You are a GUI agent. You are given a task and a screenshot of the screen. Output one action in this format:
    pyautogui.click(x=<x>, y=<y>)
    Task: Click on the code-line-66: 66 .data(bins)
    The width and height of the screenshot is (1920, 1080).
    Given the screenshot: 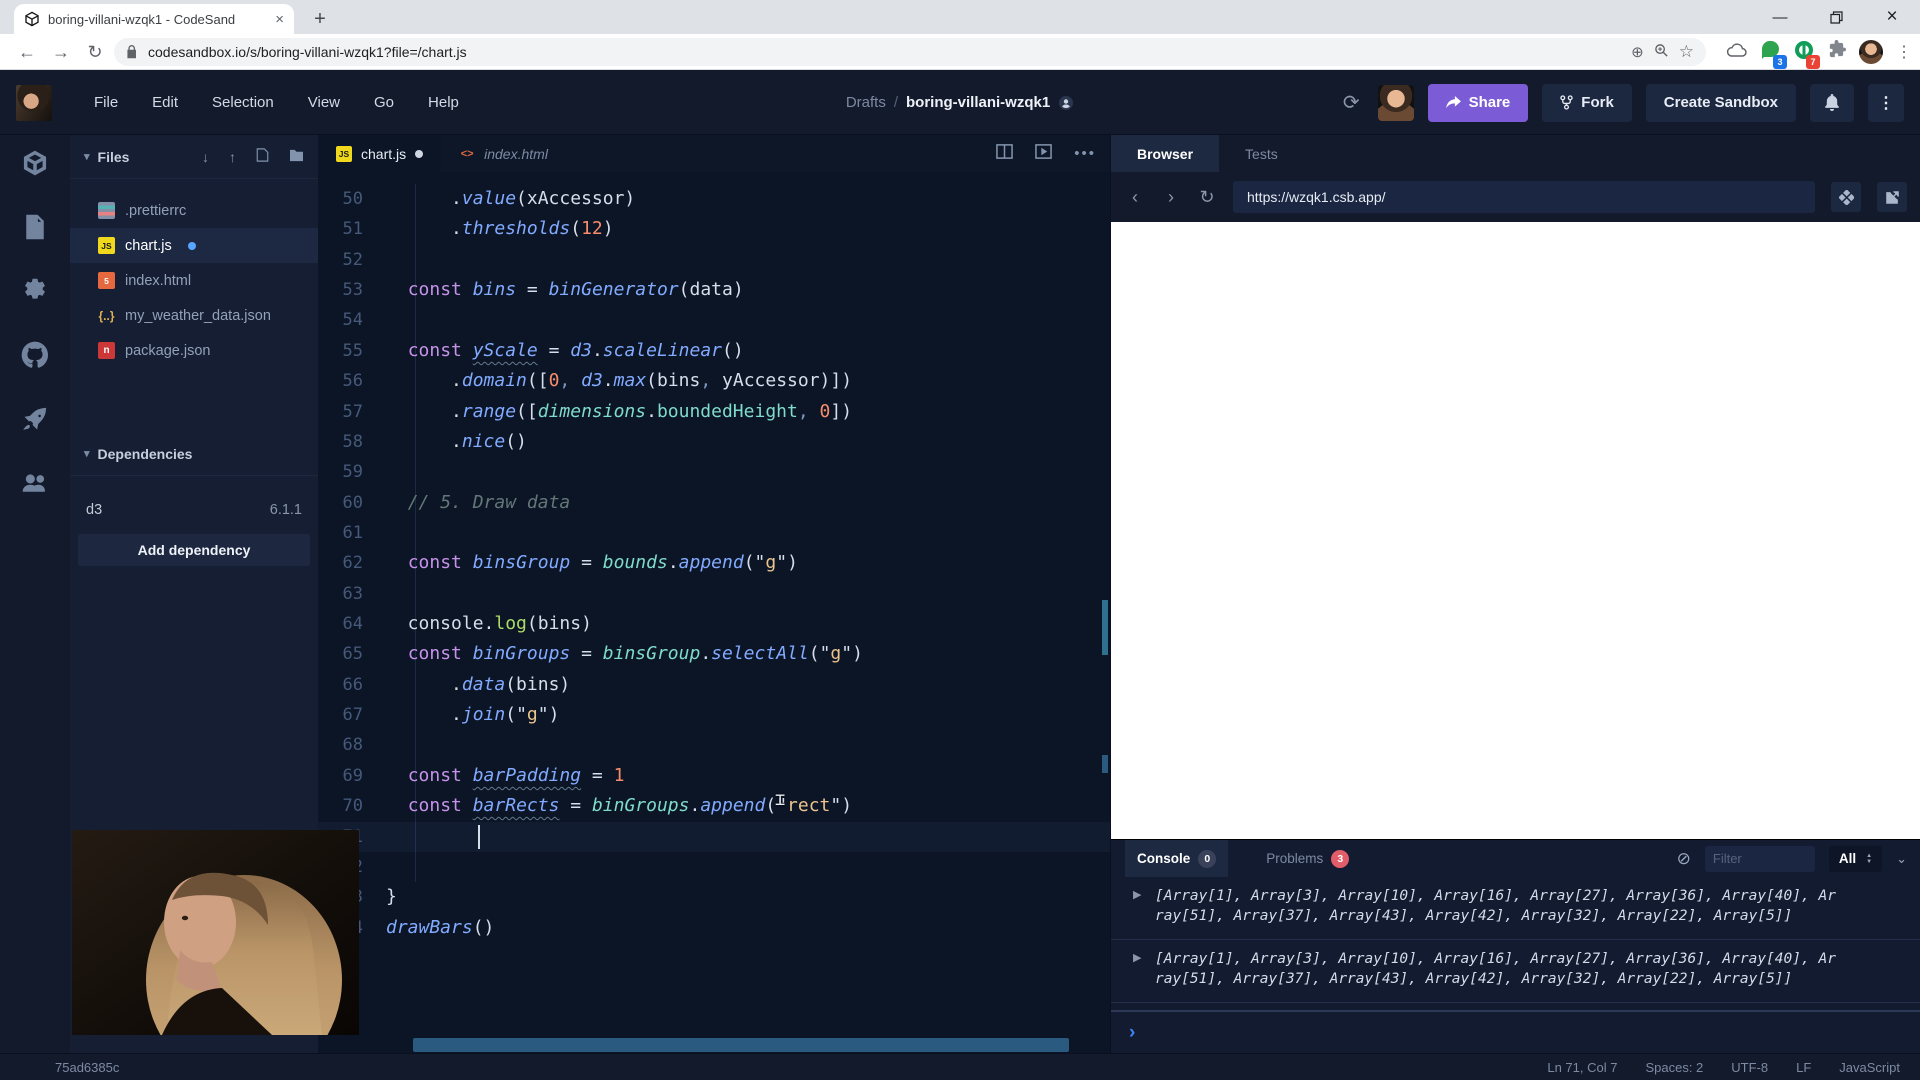 What is the action you would take?
    pyautogui.click(x=714, y=685)
    